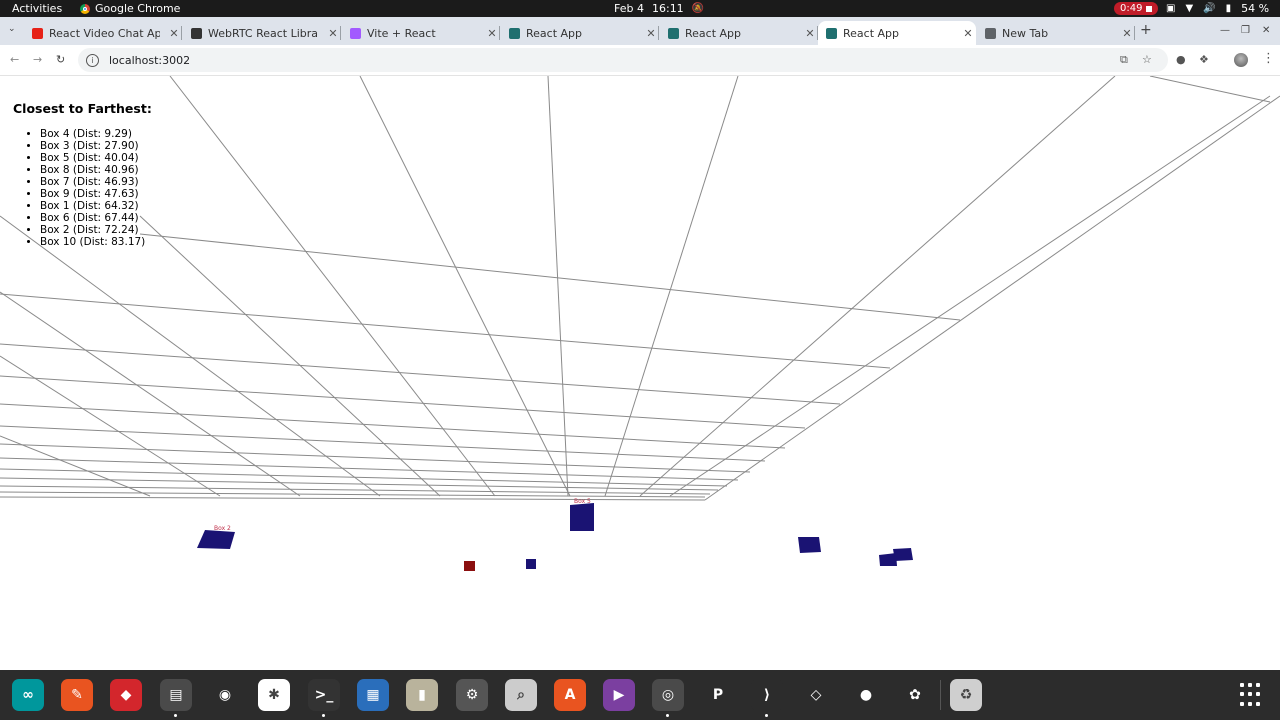 This screenshot has width=1280, height=720. Describe the element at coordinates (225, 695) in the screenshot. I see `dock-blender-icon: ◉` at that location.